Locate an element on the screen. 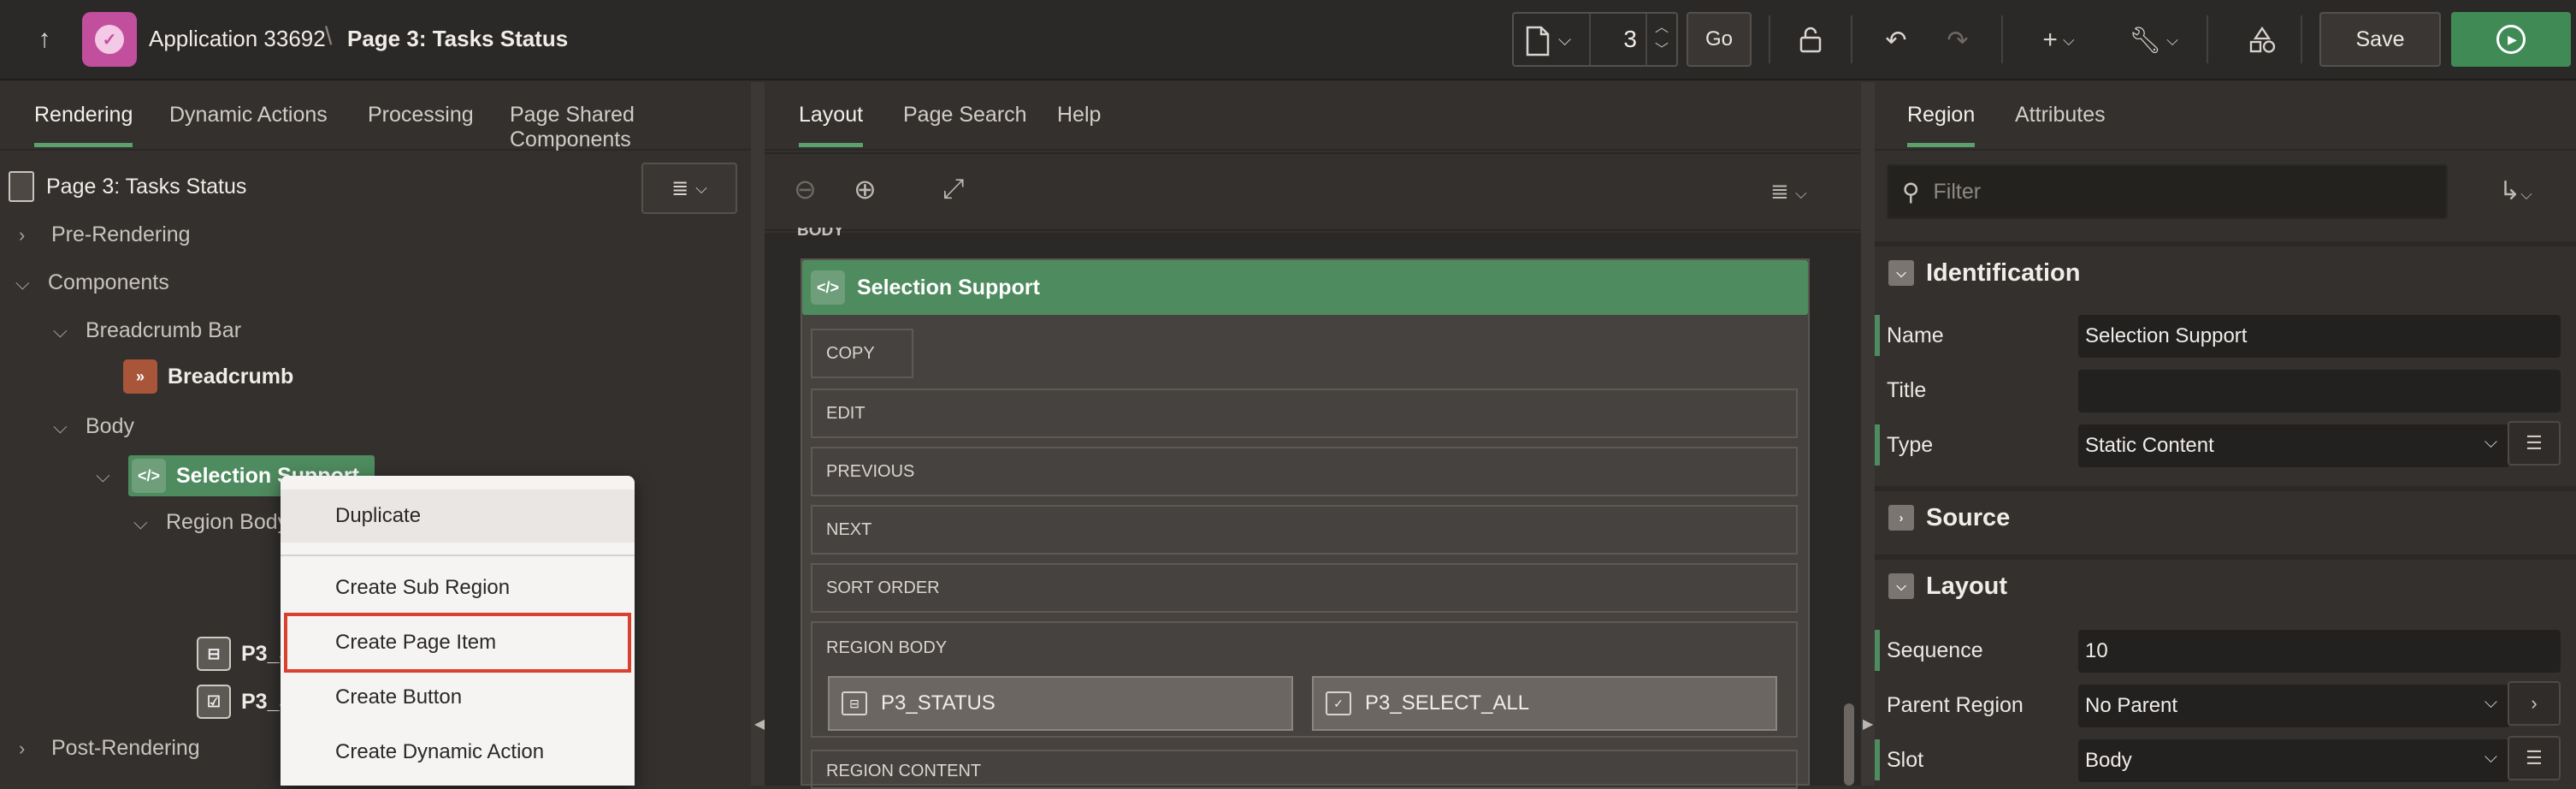 This screenshot has height=789, width=2576. slot-select: Body ⌵ is located at coordinates (2293, 760).